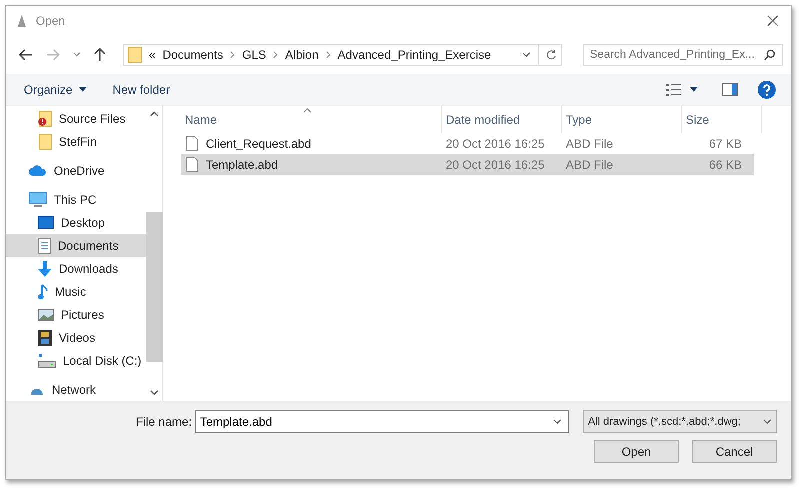  Describe the element at coordinates (76, 360) in the screenshot. I see `nav-item: Local Disk (C:)` at that location.